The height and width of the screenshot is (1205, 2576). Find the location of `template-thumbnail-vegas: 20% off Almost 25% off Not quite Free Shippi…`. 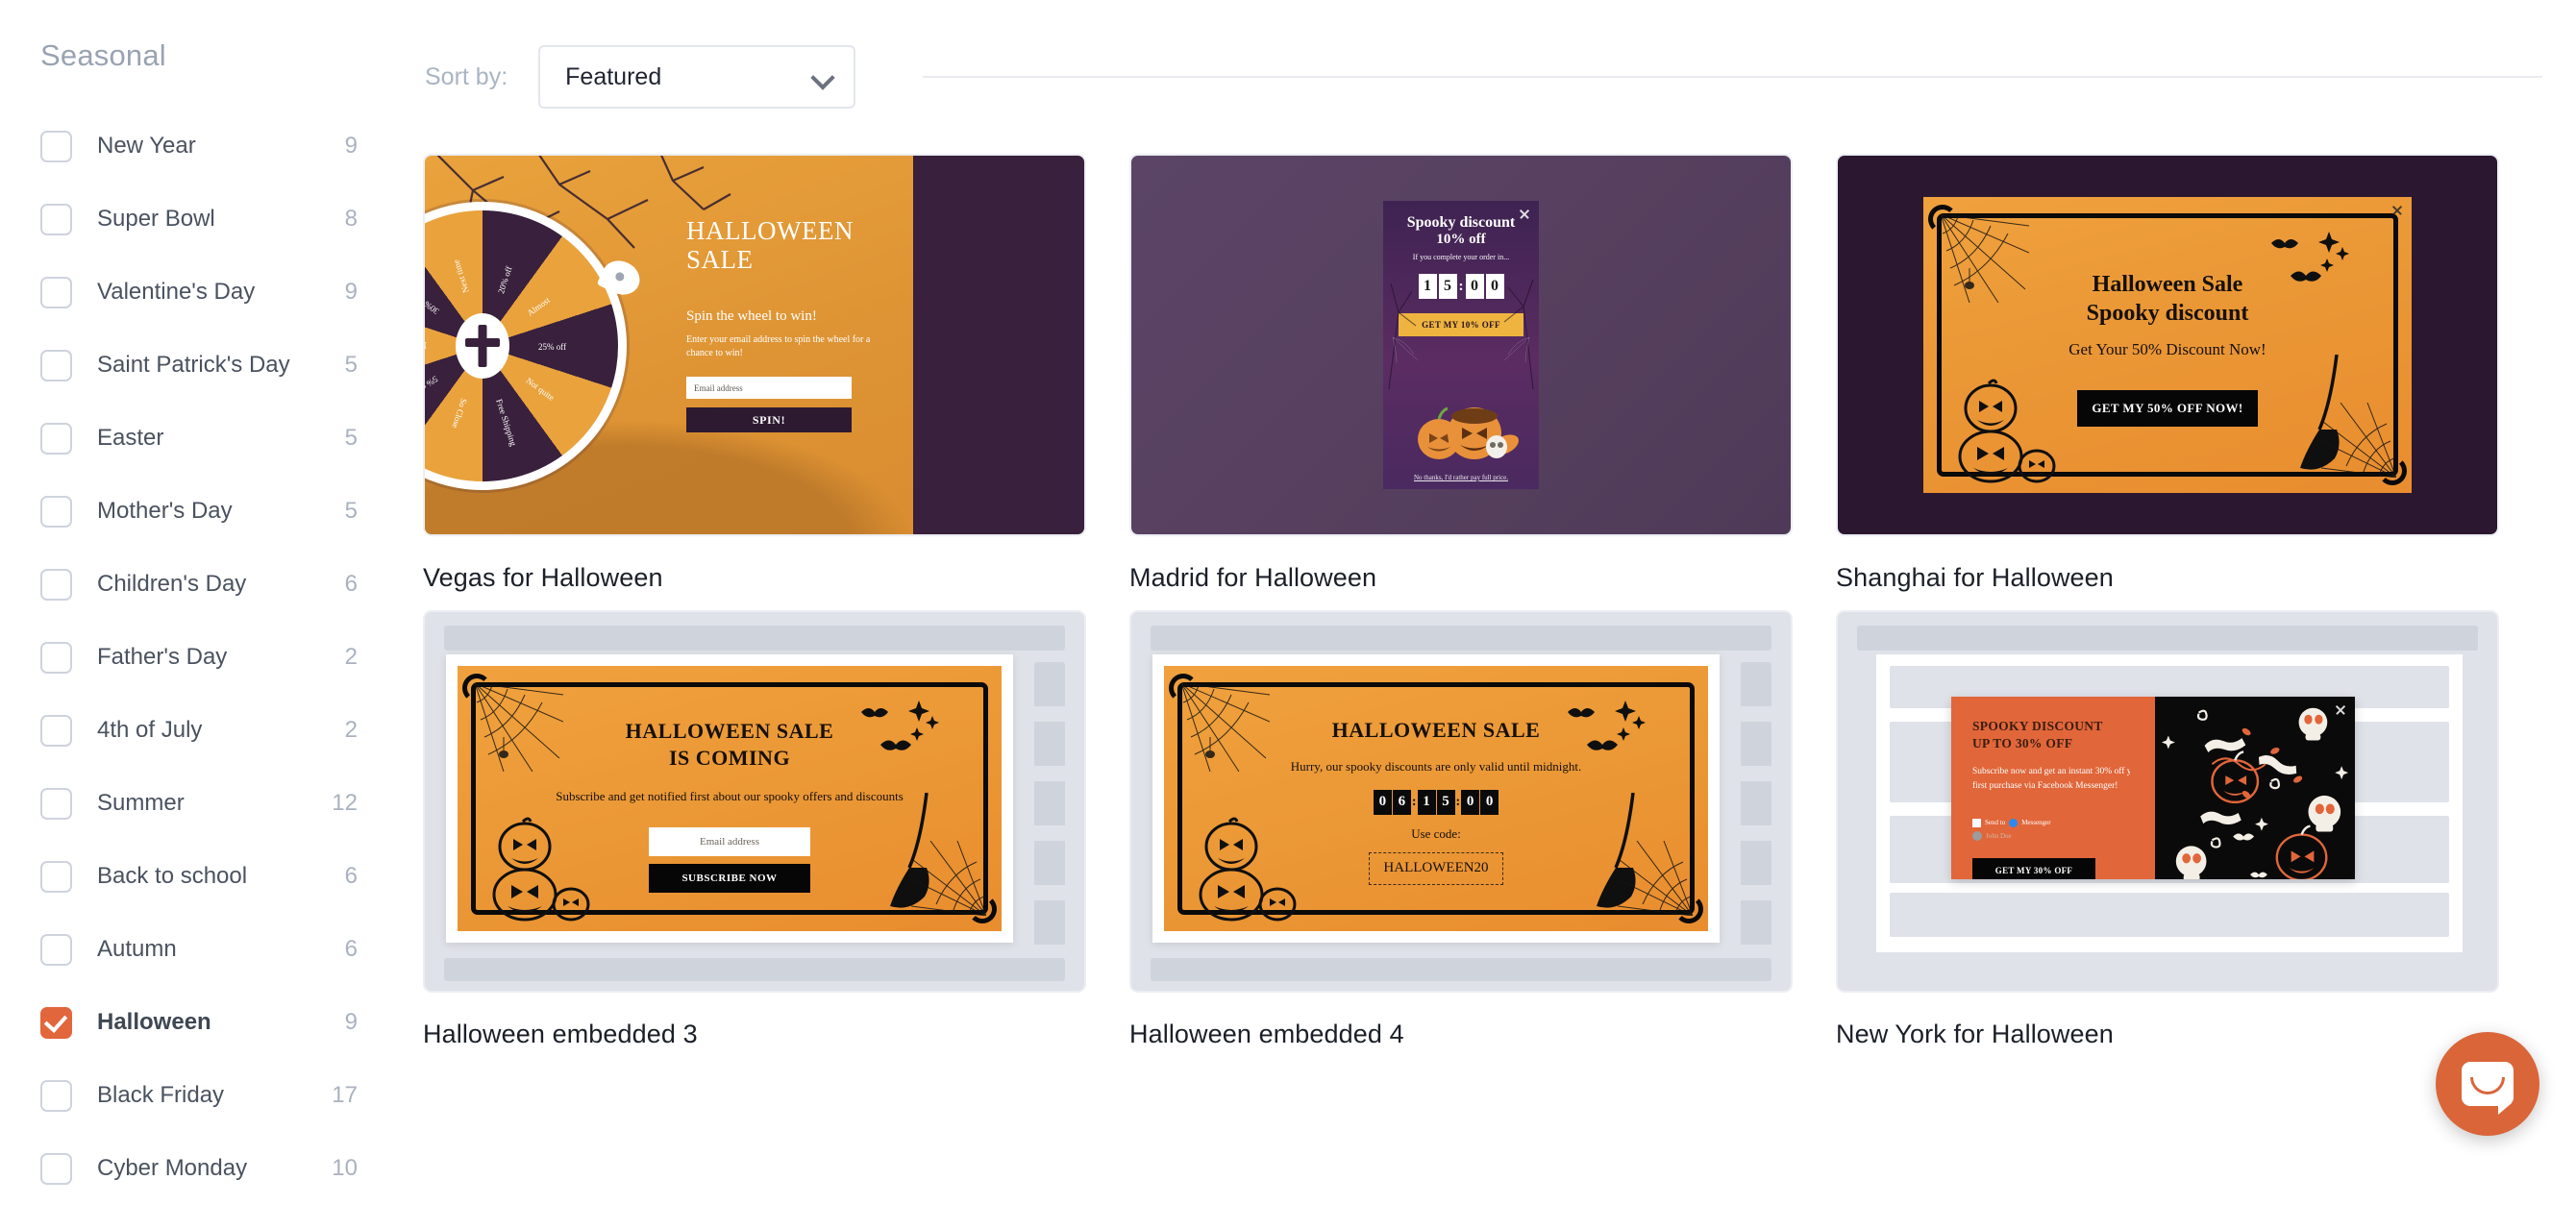

template-thumbnail-vegas: 20% off Almost 25% off Not quite Free Shippi… is located at coordinates (754, 345).